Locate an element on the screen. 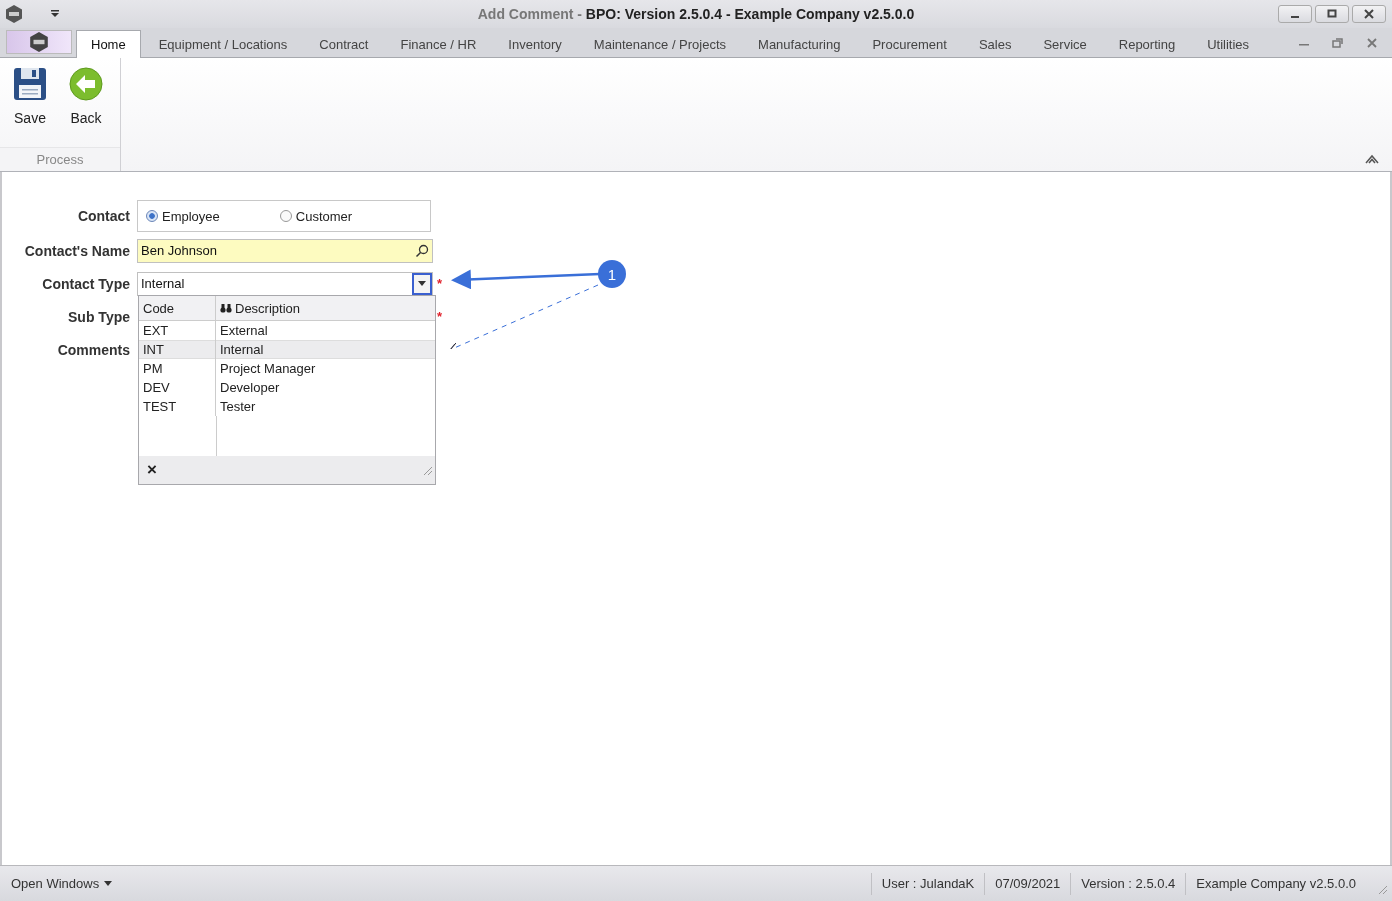 This screenshot has height=901, width=1392. application-menu-button is located at coordinates (39, 42).